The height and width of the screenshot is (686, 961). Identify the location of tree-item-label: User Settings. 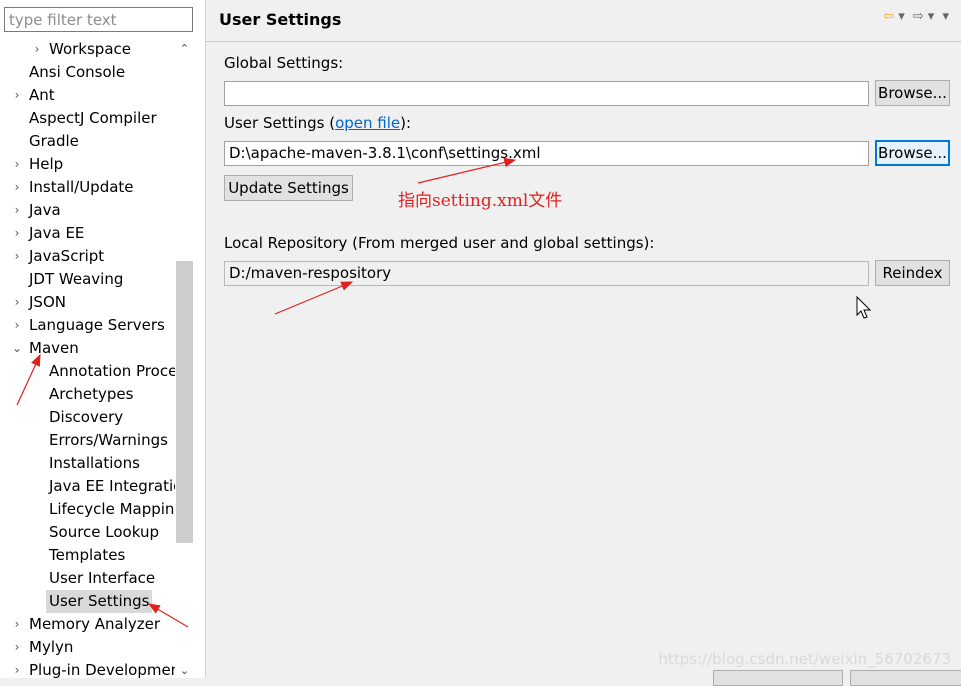
(99, 601).